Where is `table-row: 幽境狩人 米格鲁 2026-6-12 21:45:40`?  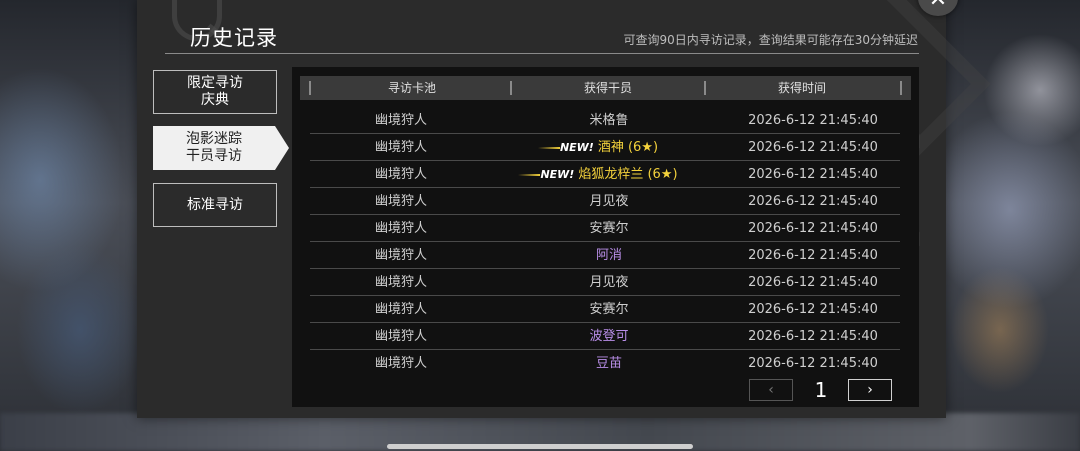
table-row: 幽境狩人 米格鲁 2026-6-12 21:45:40 is located at coordinates (605, 120).